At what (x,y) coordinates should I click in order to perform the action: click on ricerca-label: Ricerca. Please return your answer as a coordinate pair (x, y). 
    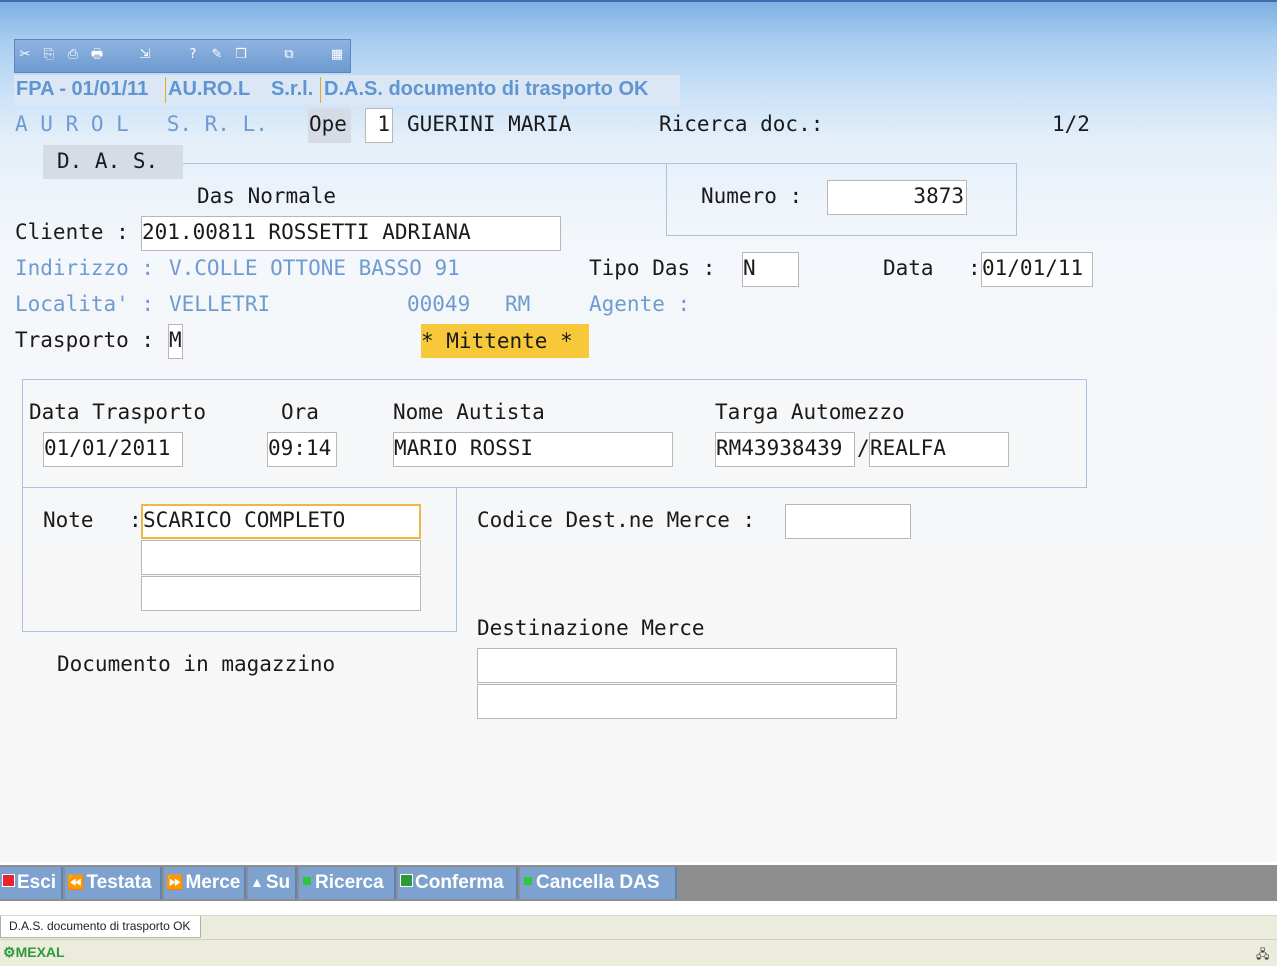
    Looking at the image, I should click on (349, 882).